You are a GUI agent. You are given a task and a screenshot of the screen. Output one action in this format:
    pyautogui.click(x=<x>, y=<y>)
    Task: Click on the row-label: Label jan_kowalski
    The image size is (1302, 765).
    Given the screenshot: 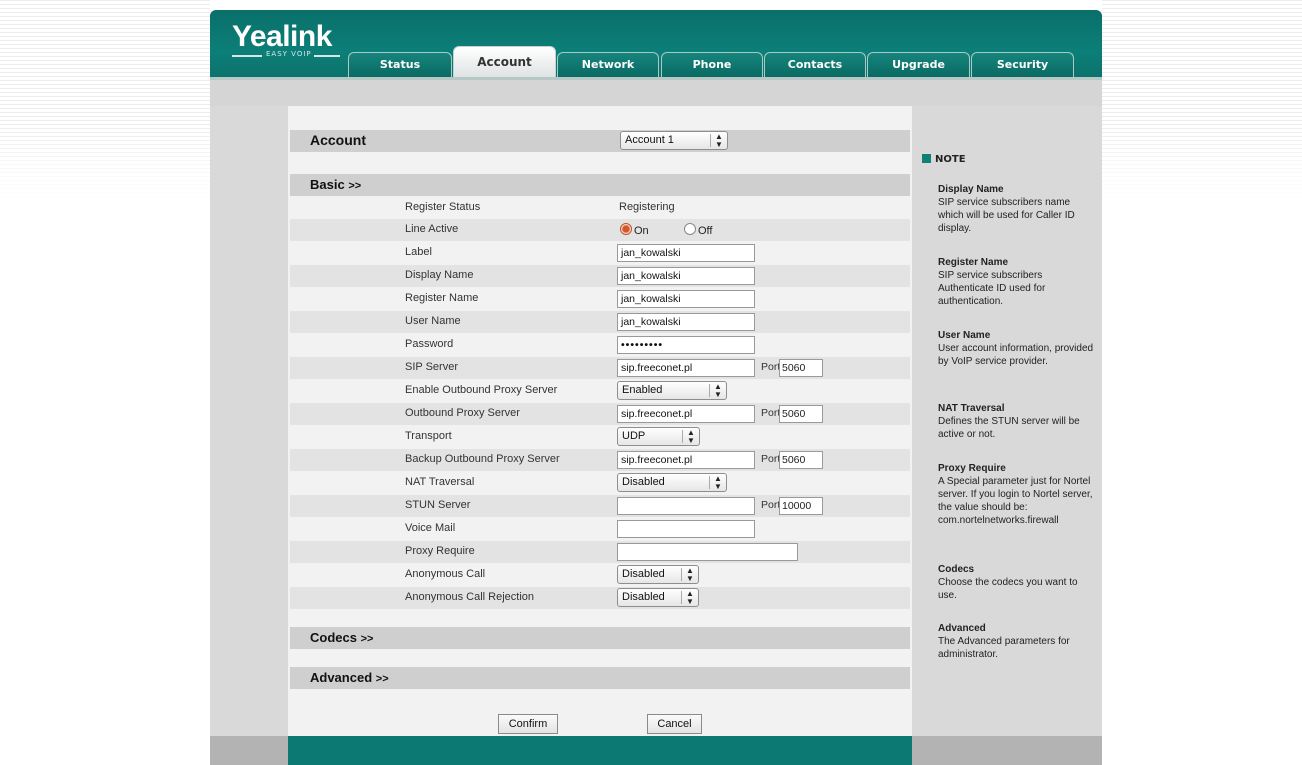 What is the action you would take?
    pyautogui.click(x=600, y=253)
    